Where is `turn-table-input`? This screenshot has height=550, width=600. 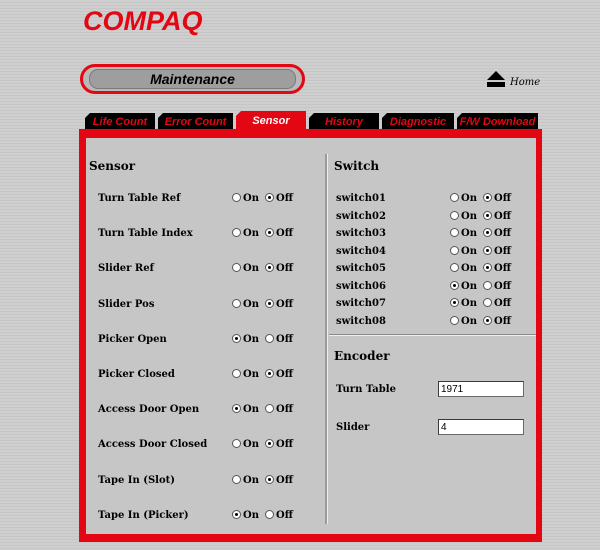
turn-table-input is located at coordinates (481, 389).